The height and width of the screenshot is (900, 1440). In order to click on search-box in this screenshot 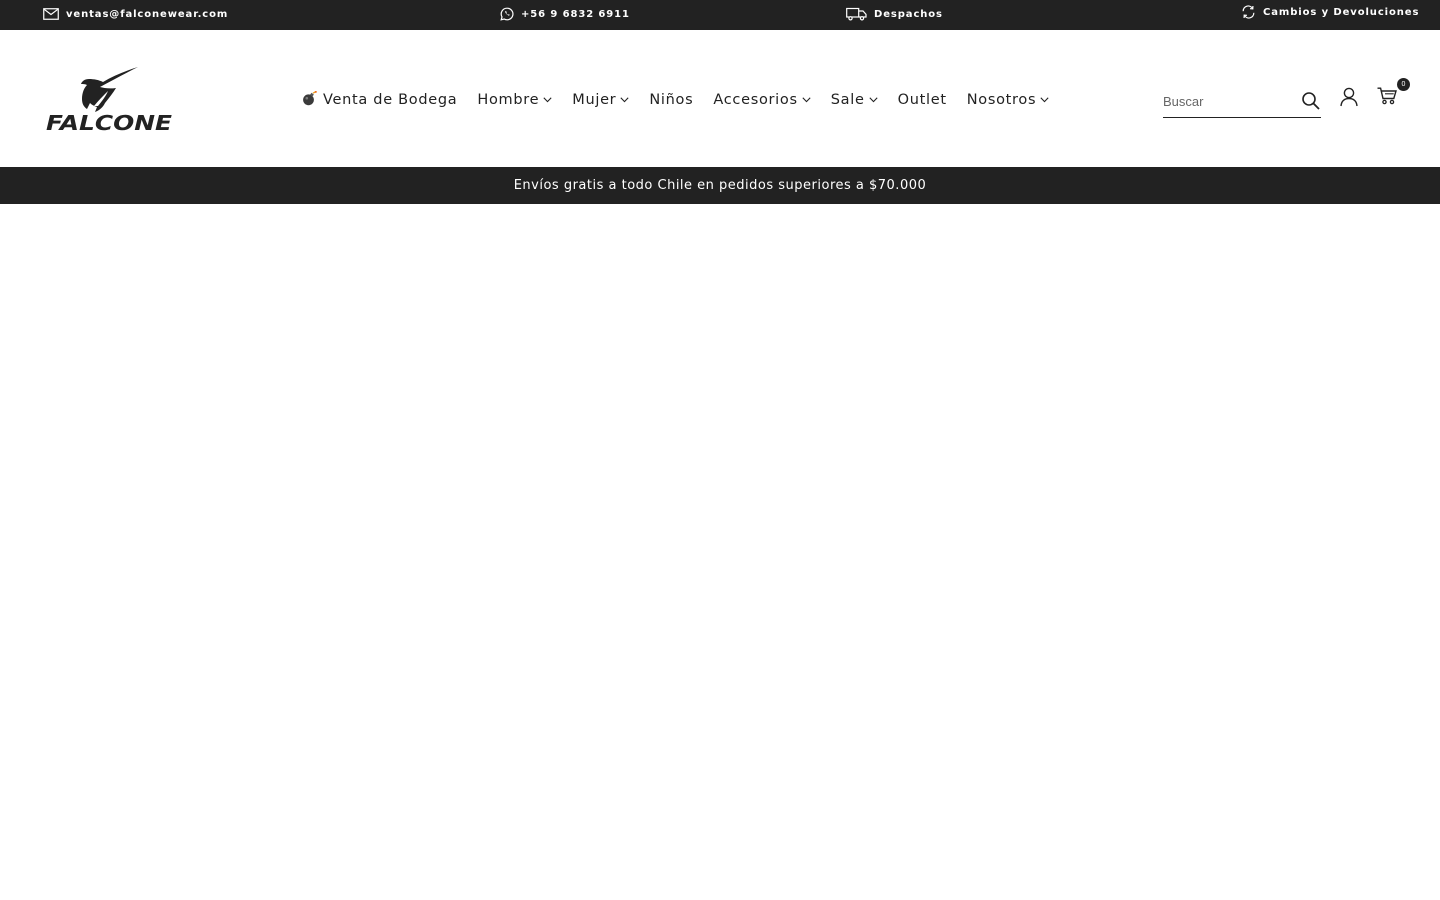, I will do `click(1242, 102)`.